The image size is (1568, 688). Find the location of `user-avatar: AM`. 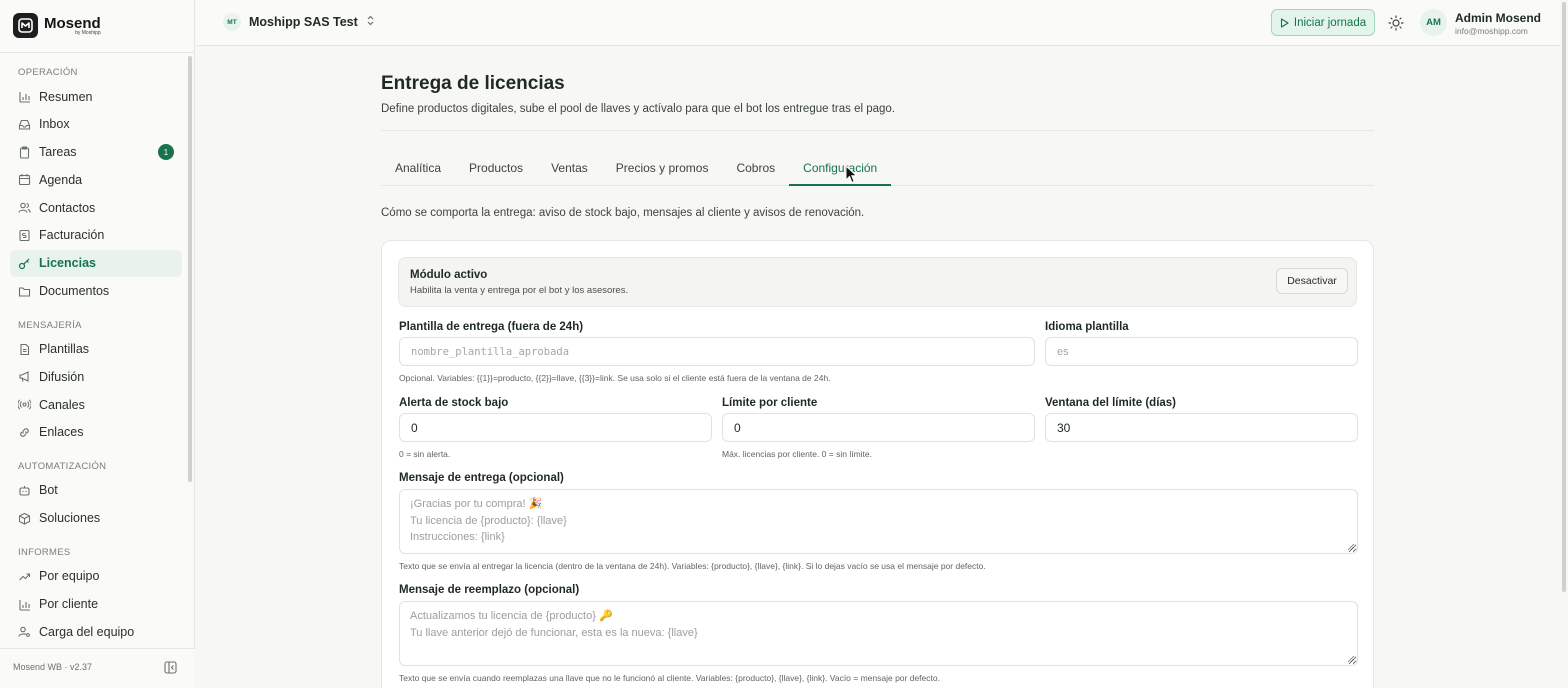

user-avatar: AM is located at coordinates (1433, 22).